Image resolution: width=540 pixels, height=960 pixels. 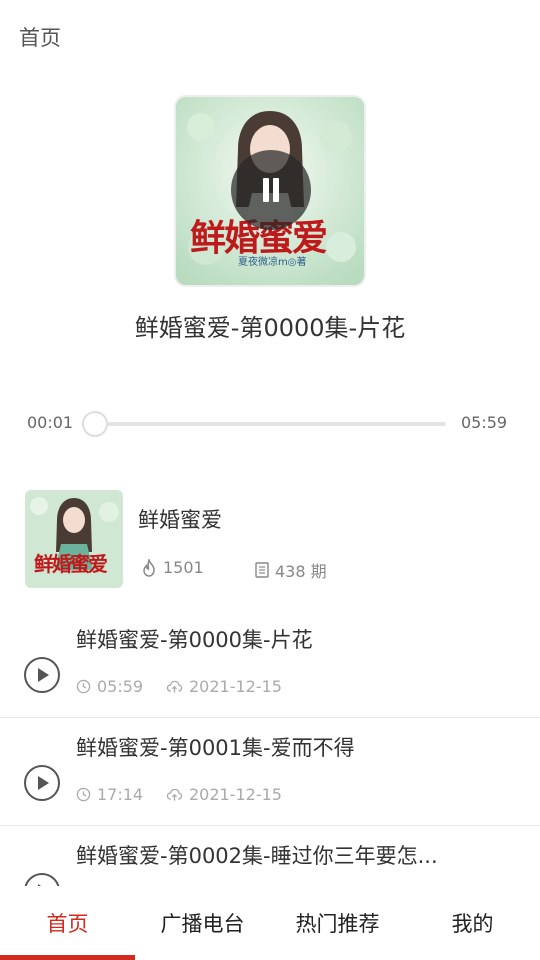 I want to click on album-cover-title: 鲜婚蜜爱, so click(x=71, y=564).